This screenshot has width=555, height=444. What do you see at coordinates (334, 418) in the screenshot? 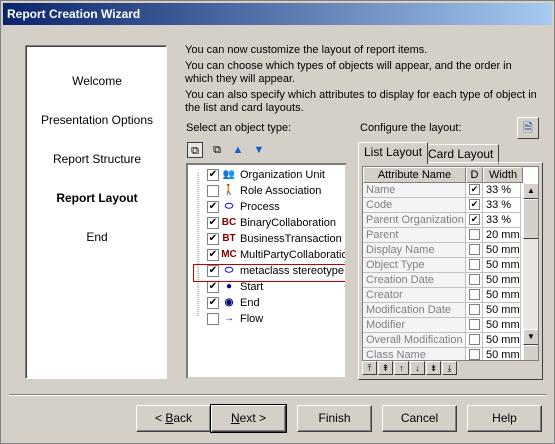
I see `finish-button: Finish` at bounding box center [334, 418].